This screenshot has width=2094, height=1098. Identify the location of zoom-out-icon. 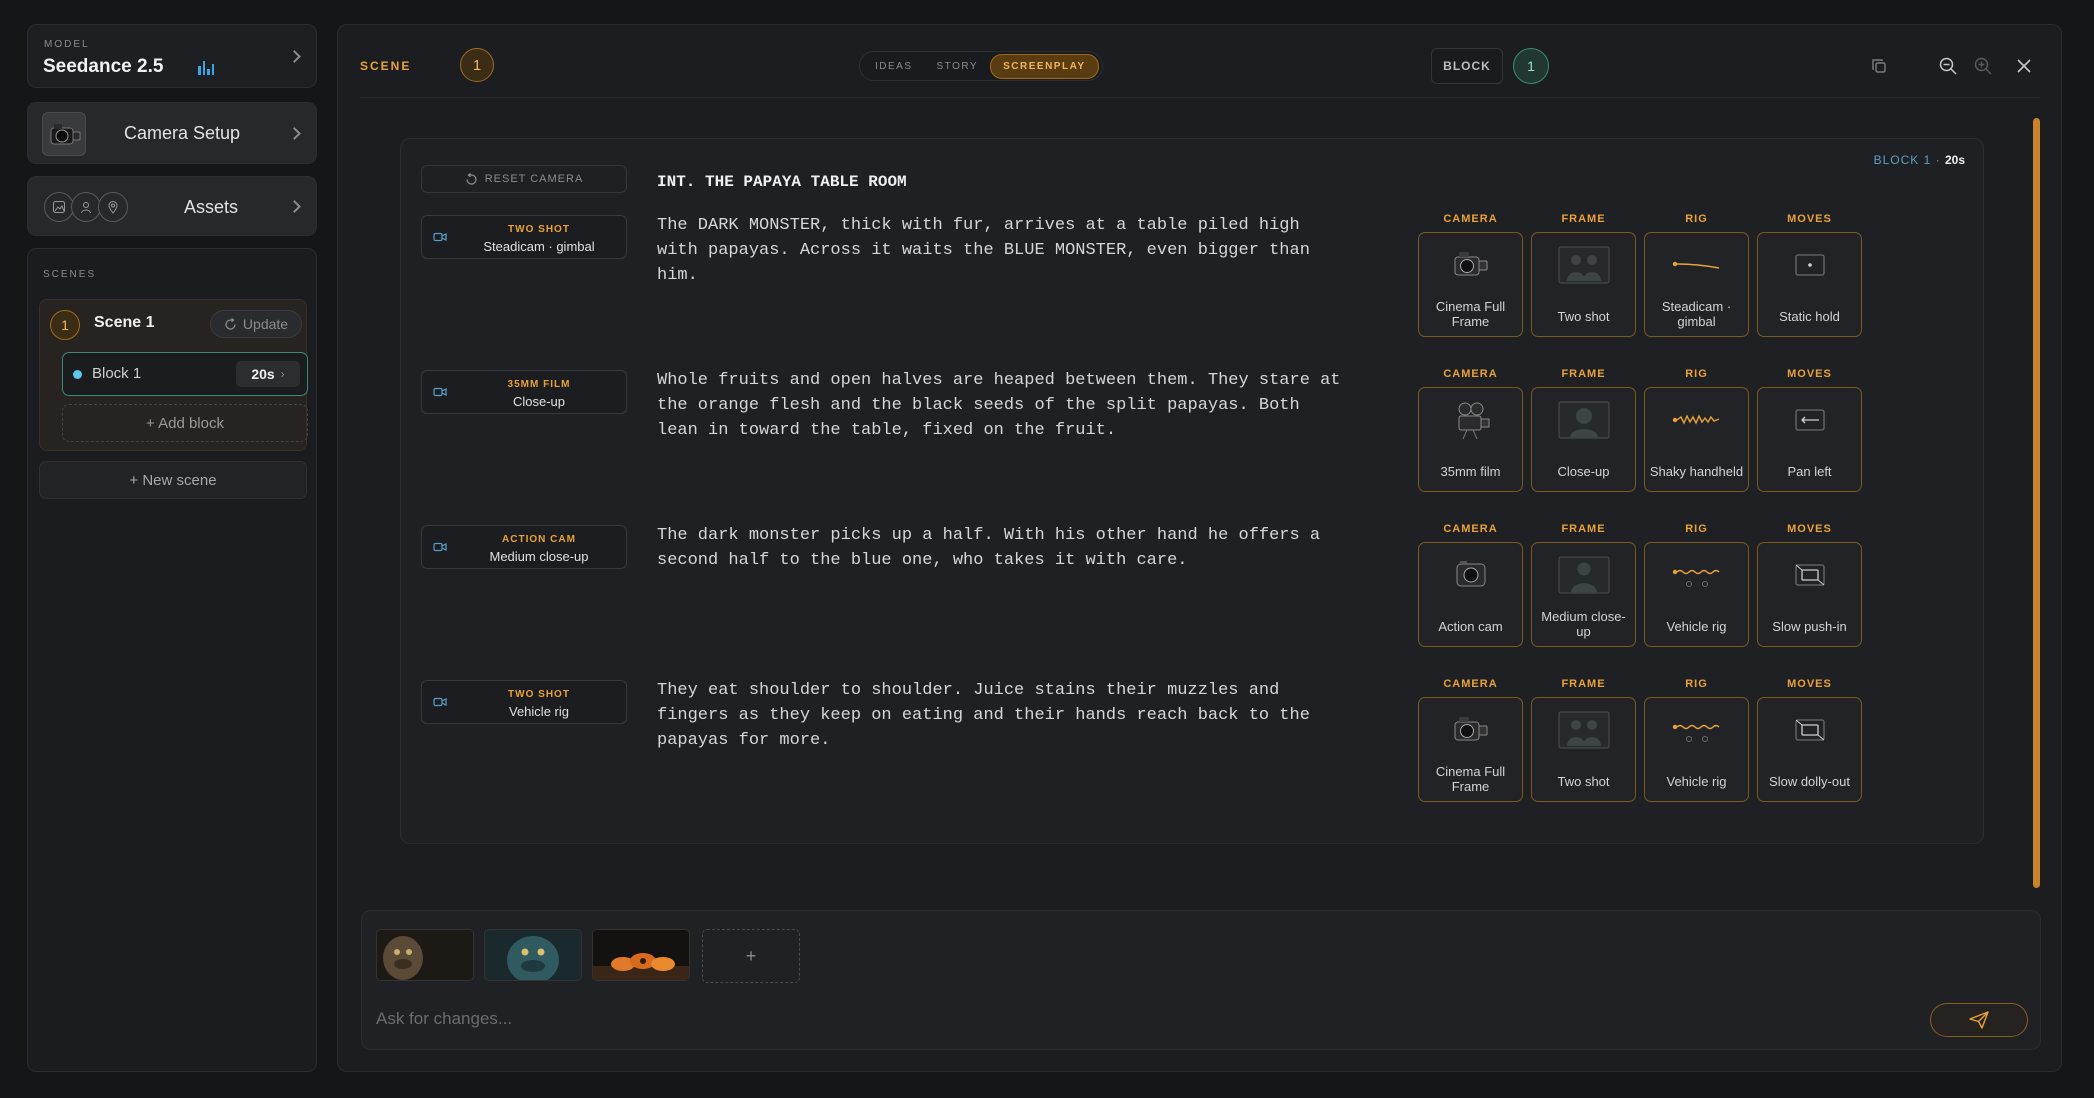
(1948, 66).